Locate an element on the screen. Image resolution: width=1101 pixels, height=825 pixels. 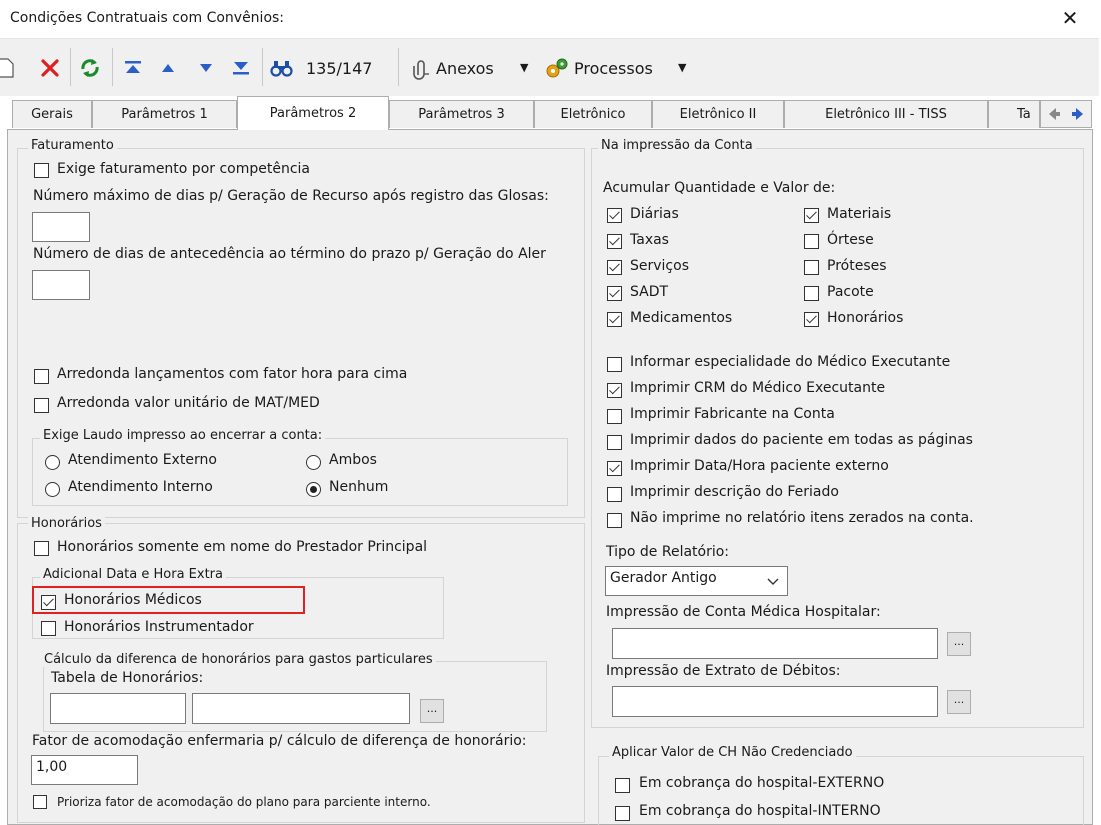
close-button: ✕ is located at coordinates (1070, 18).